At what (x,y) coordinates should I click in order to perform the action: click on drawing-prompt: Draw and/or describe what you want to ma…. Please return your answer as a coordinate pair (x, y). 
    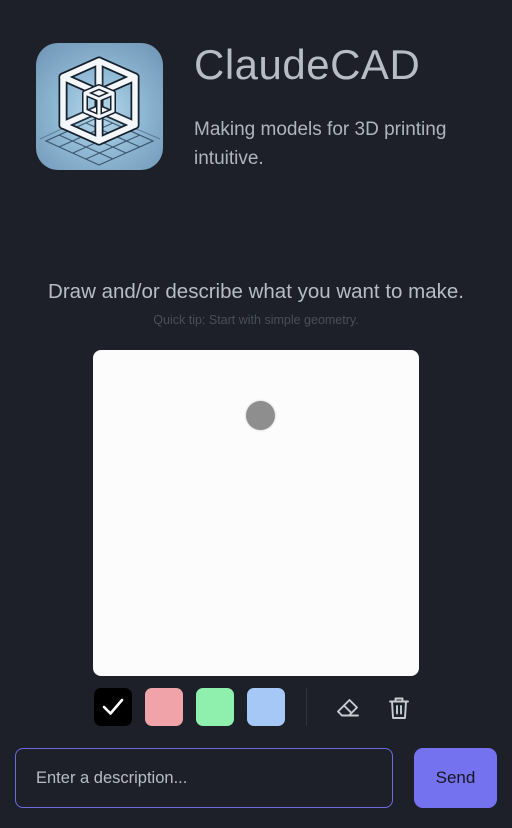
    Looking at the image, I should click on (256, 291).